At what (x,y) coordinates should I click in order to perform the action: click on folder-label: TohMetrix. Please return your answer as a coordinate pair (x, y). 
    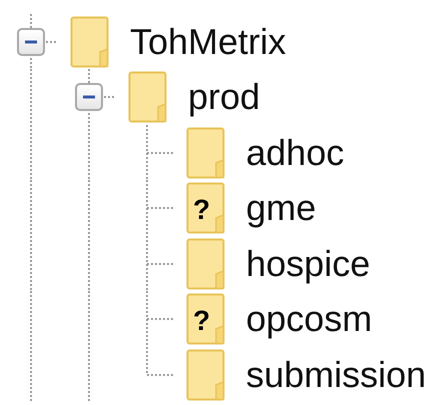
    Looking at the image, I should click on (208, 42).